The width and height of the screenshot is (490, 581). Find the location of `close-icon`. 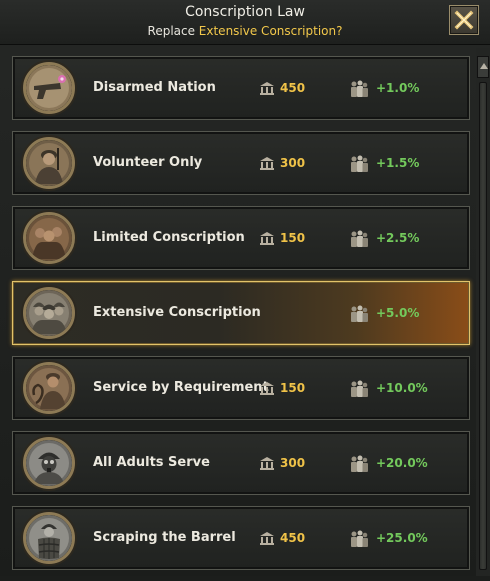

close-icon is located at coordinates (464, 20).